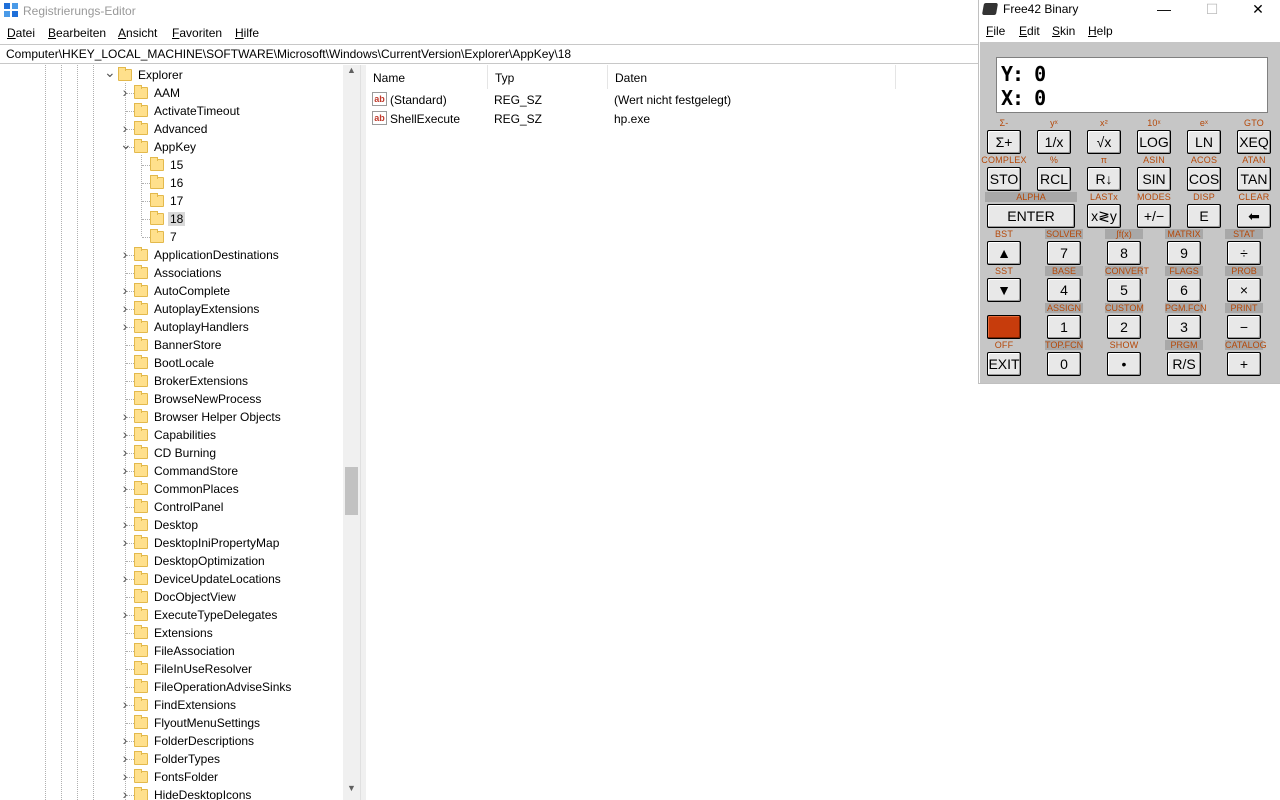 Image resolution: width=1280 pixels, height=800 pixels. I want to click on tree-item: 16, so click(171, 183).